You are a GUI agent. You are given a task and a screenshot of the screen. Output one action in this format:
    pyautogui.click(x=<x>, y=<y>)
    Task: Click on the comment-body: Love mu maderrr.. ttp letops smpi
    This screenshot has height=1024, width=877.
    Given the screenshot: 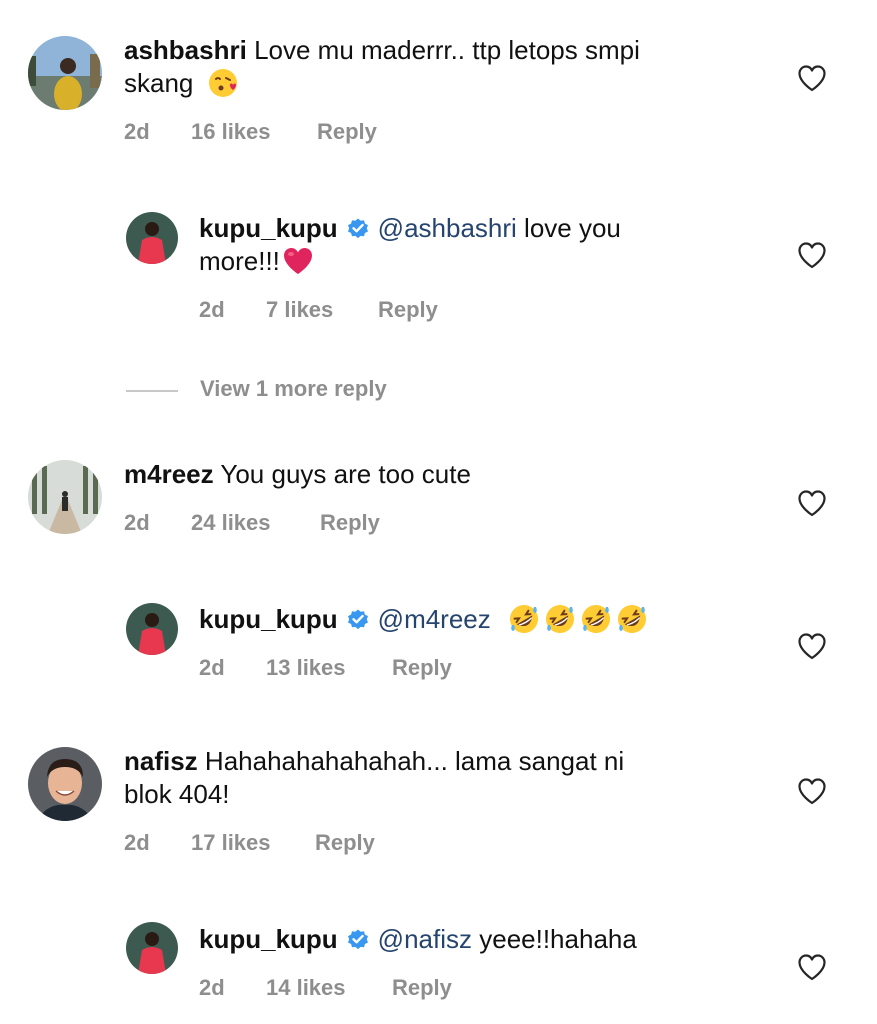 What is the action you would take?
    pyautogui.click(x=447, y=50)
    